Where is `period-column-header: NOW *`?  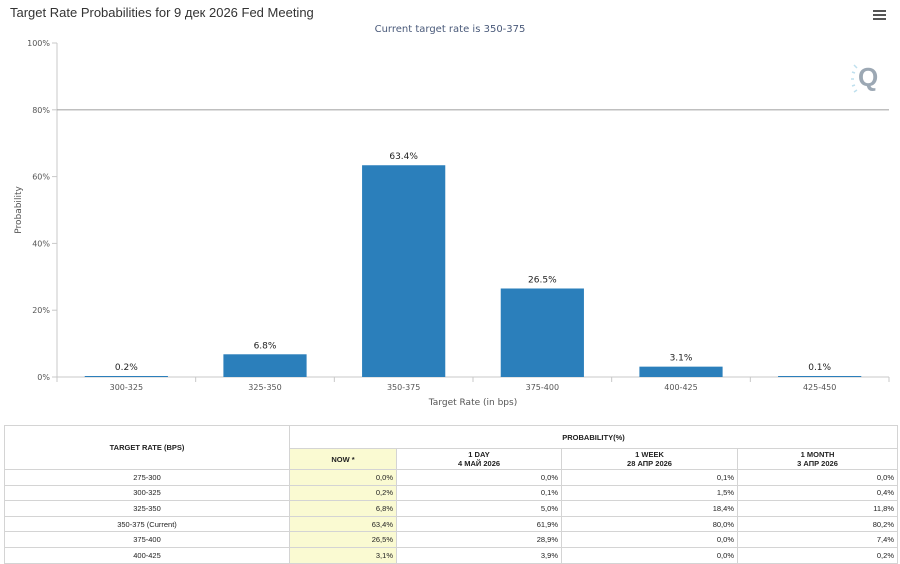 period-column-header: NOW * is located at coordinates (343, 459).